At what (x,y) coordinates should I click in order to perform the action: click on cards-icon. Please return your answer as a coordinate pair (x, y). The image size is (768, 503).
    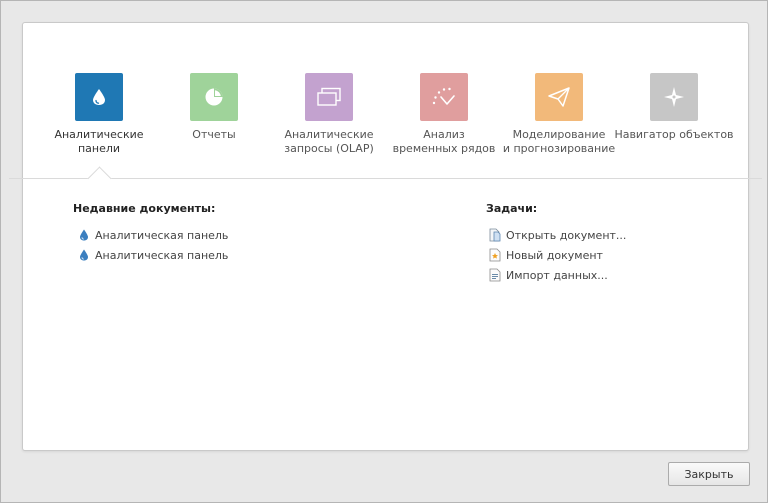
    Looking at the image, I should click on (329, 97).